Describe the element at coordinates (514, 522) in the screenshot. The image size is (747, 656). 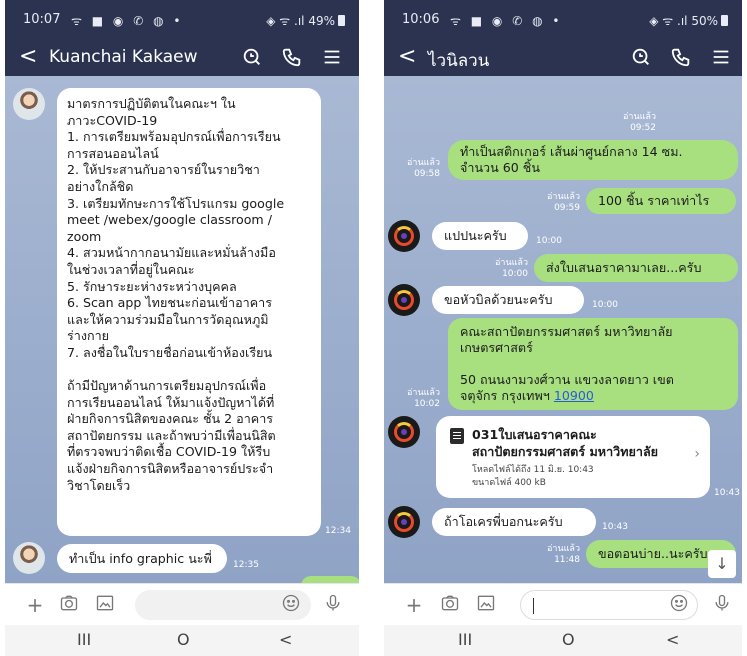
I see `message-bubble: ถ้าโอเครพี่บอกนะครับ` at that location.